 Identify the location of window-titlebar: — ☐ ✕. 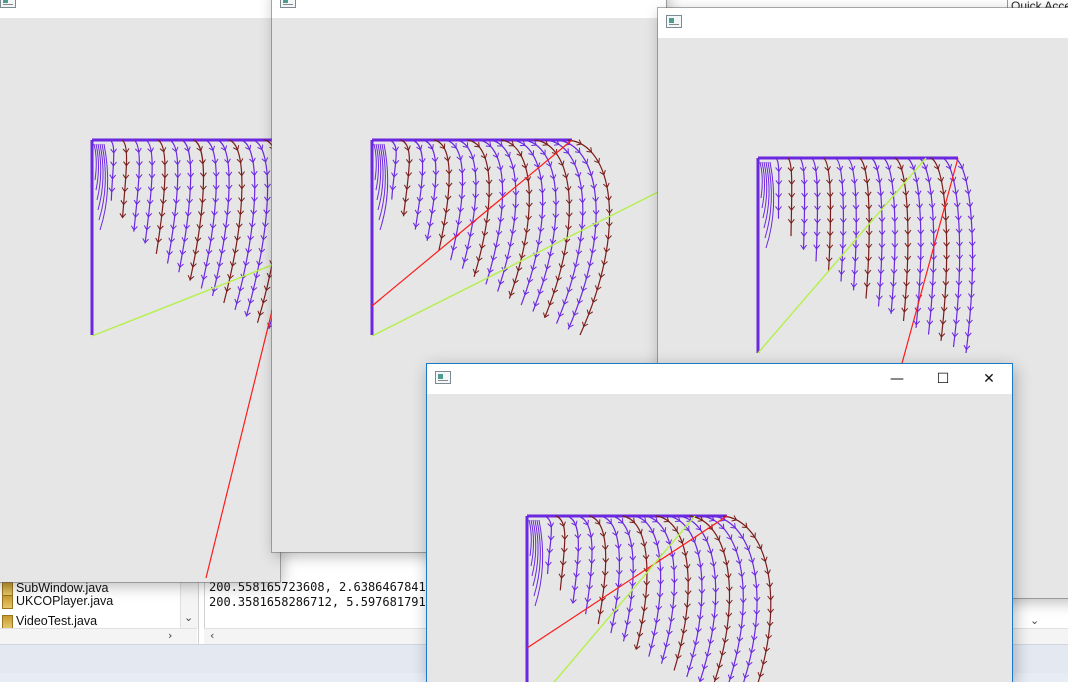
(719, 379).